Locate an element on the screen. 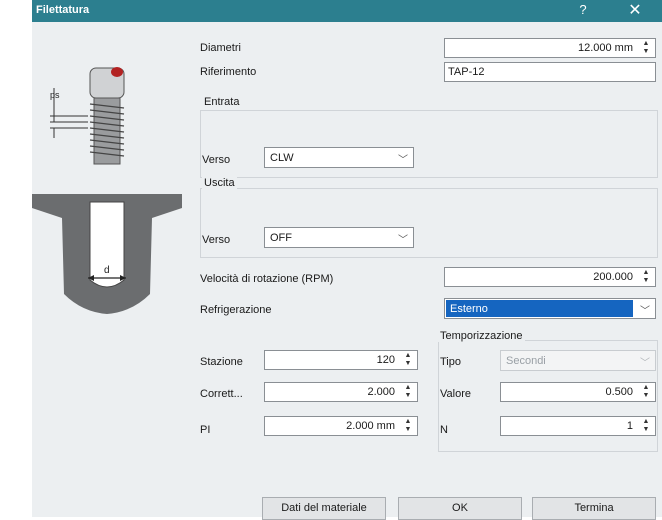 The height and width of the screenshot is (520, 662). window-title: Filettatura is located at coordinates (63, 10).